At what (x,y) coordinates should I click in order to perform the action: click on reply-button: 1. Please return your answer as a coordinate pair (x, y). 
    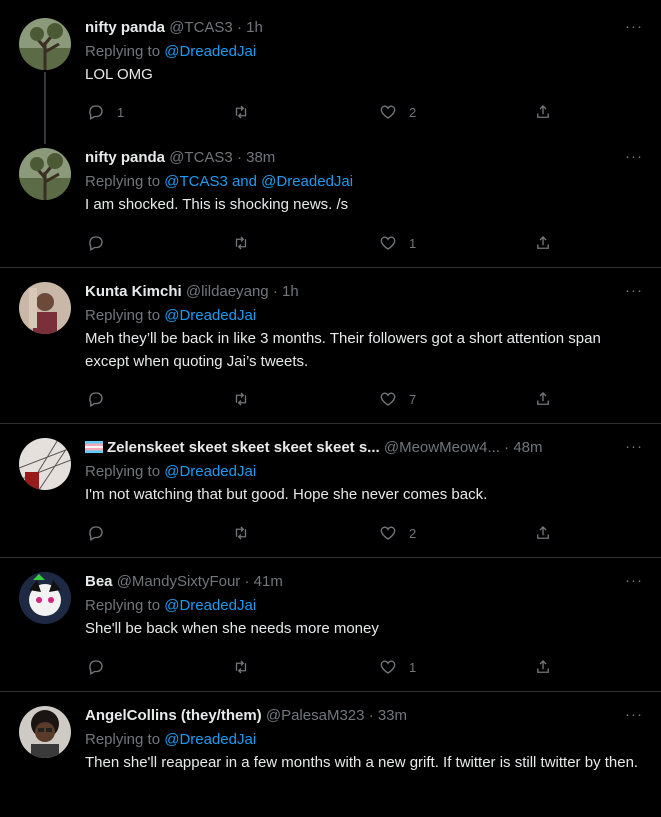
    Looking at the image, I should click on (105, 112).